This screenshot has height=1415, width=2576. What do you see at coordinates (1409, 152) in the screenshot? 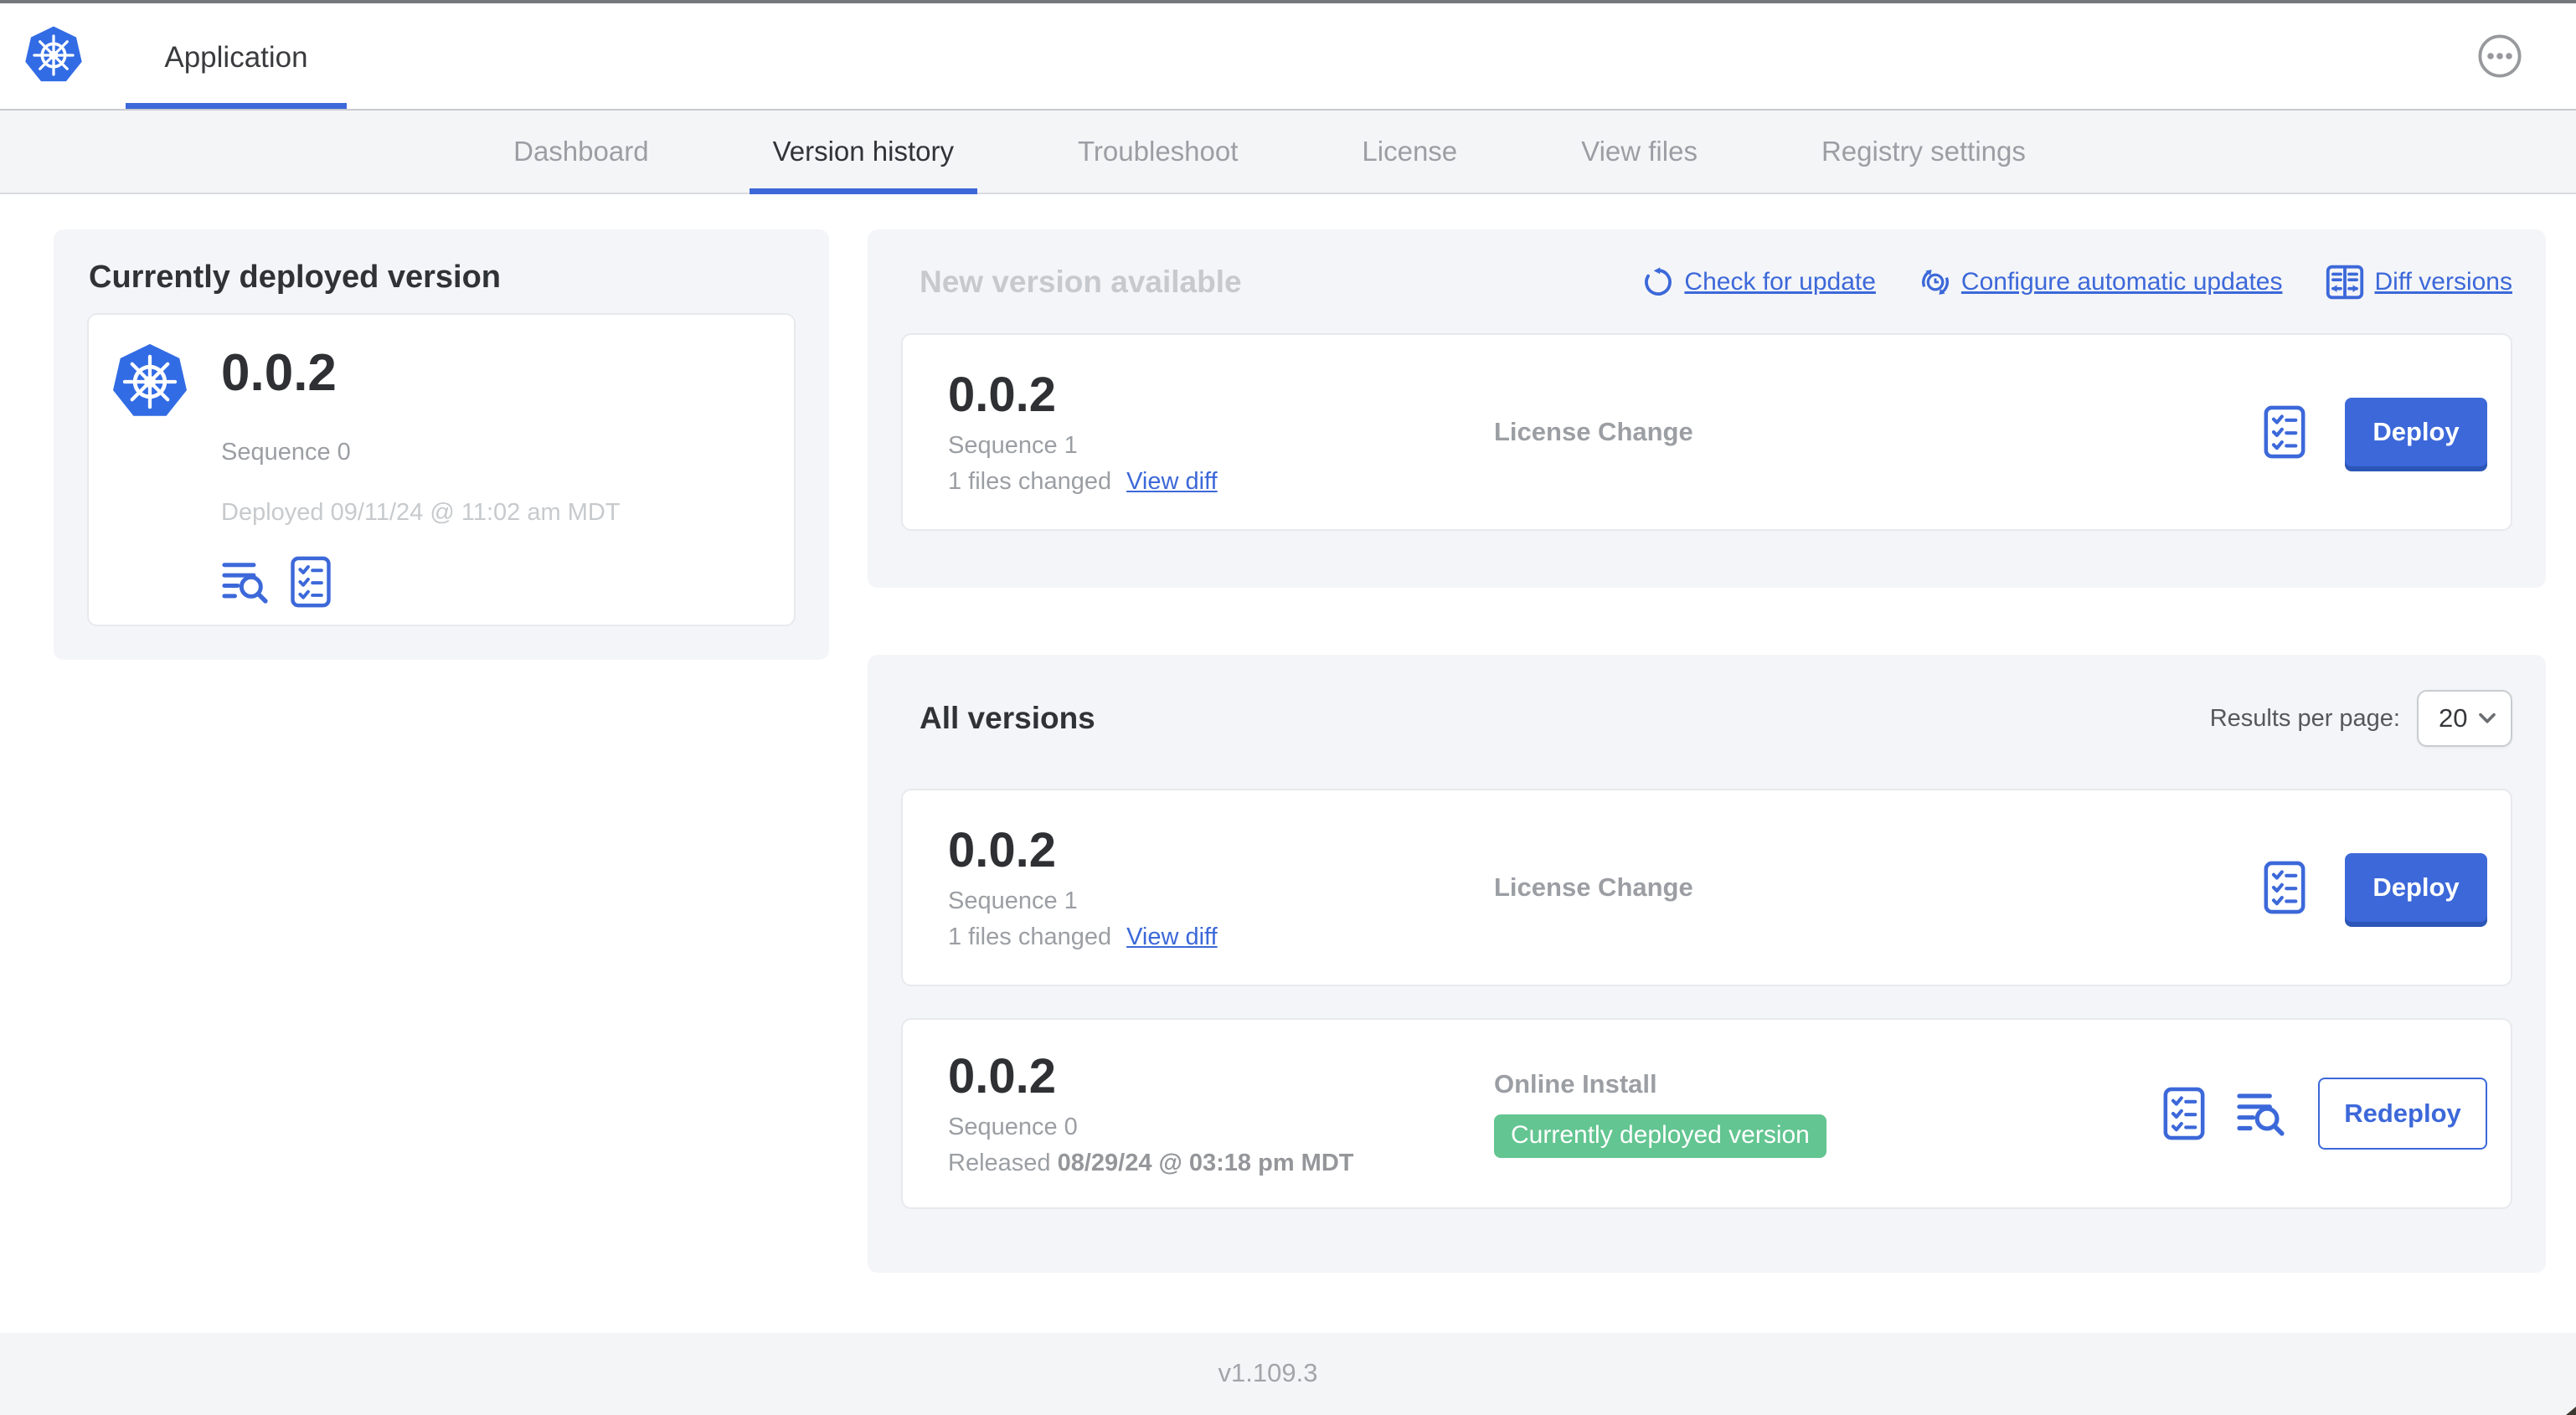
I see `tab-license: License` at bounding box center [1409, 152].